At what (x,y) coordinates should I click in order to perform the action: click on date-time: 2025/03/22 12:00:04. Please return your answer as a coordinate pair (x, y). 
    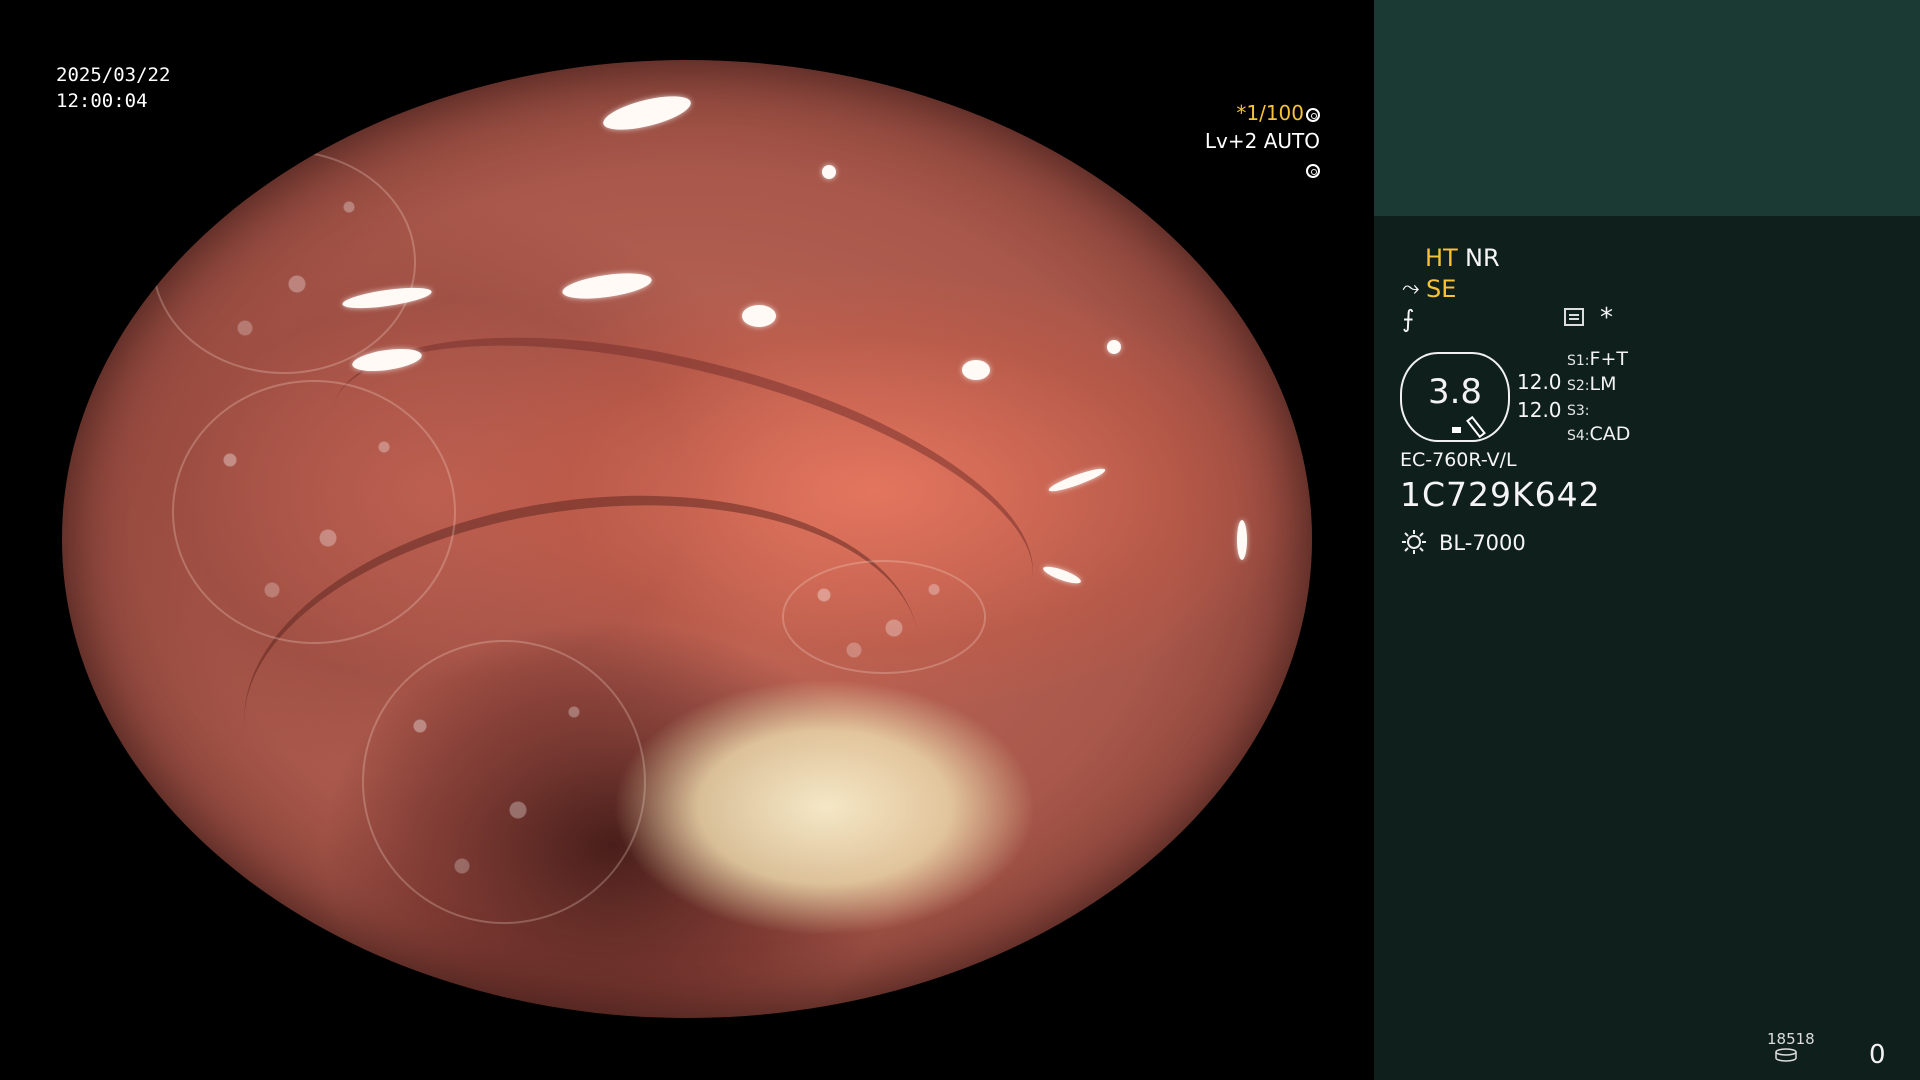
    Looking at the image, I should click on (113, 88).